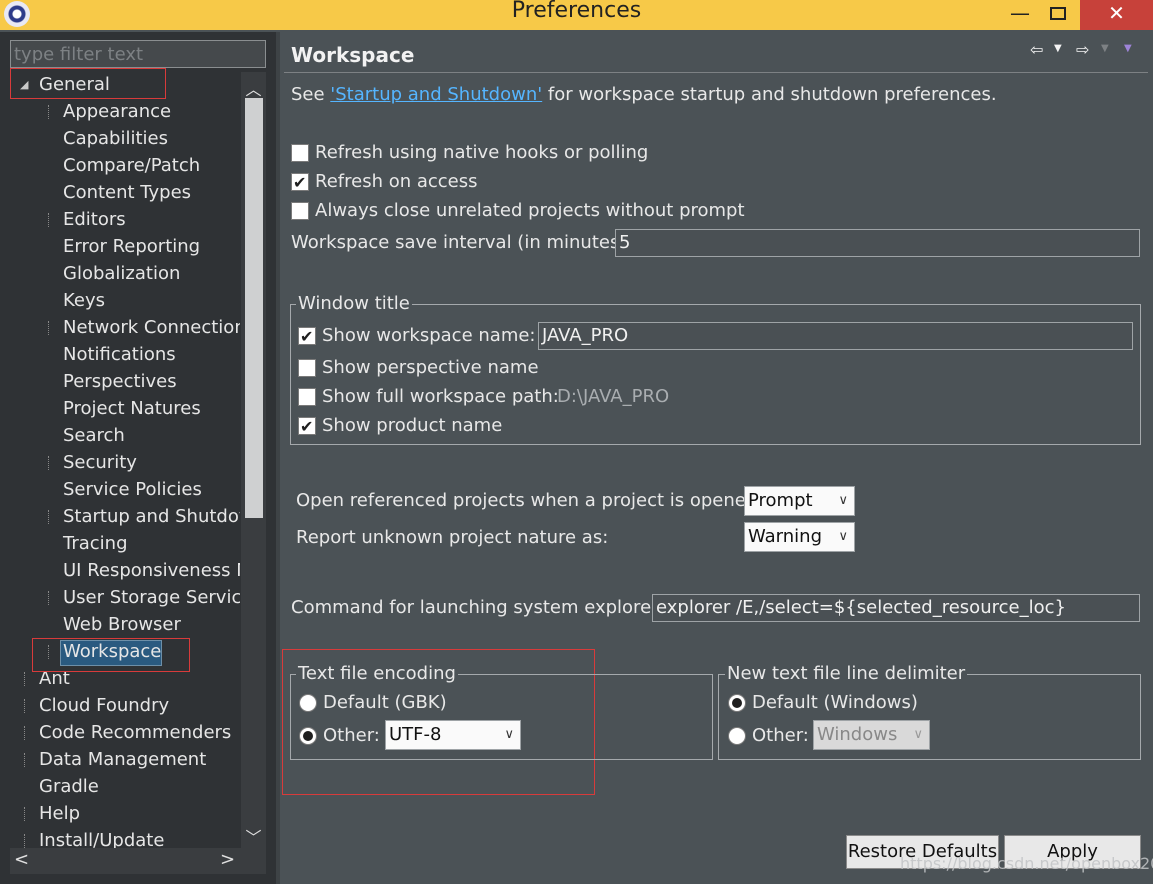 This screenshot has height=884, width=1153. What do you see at coordinates (799, 501) in the screenshot?
I see `open-referenced-select: Prompt ∨` at bounding box center [799, 501].